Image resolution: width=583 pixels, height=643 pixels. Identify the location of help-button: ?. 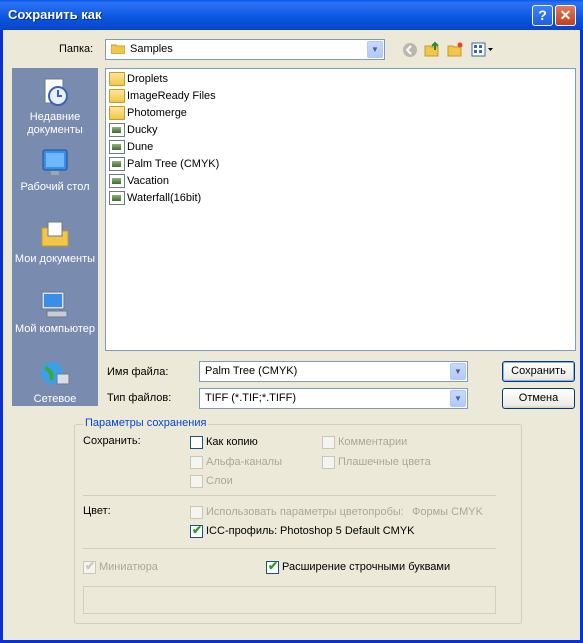
(542, 15).